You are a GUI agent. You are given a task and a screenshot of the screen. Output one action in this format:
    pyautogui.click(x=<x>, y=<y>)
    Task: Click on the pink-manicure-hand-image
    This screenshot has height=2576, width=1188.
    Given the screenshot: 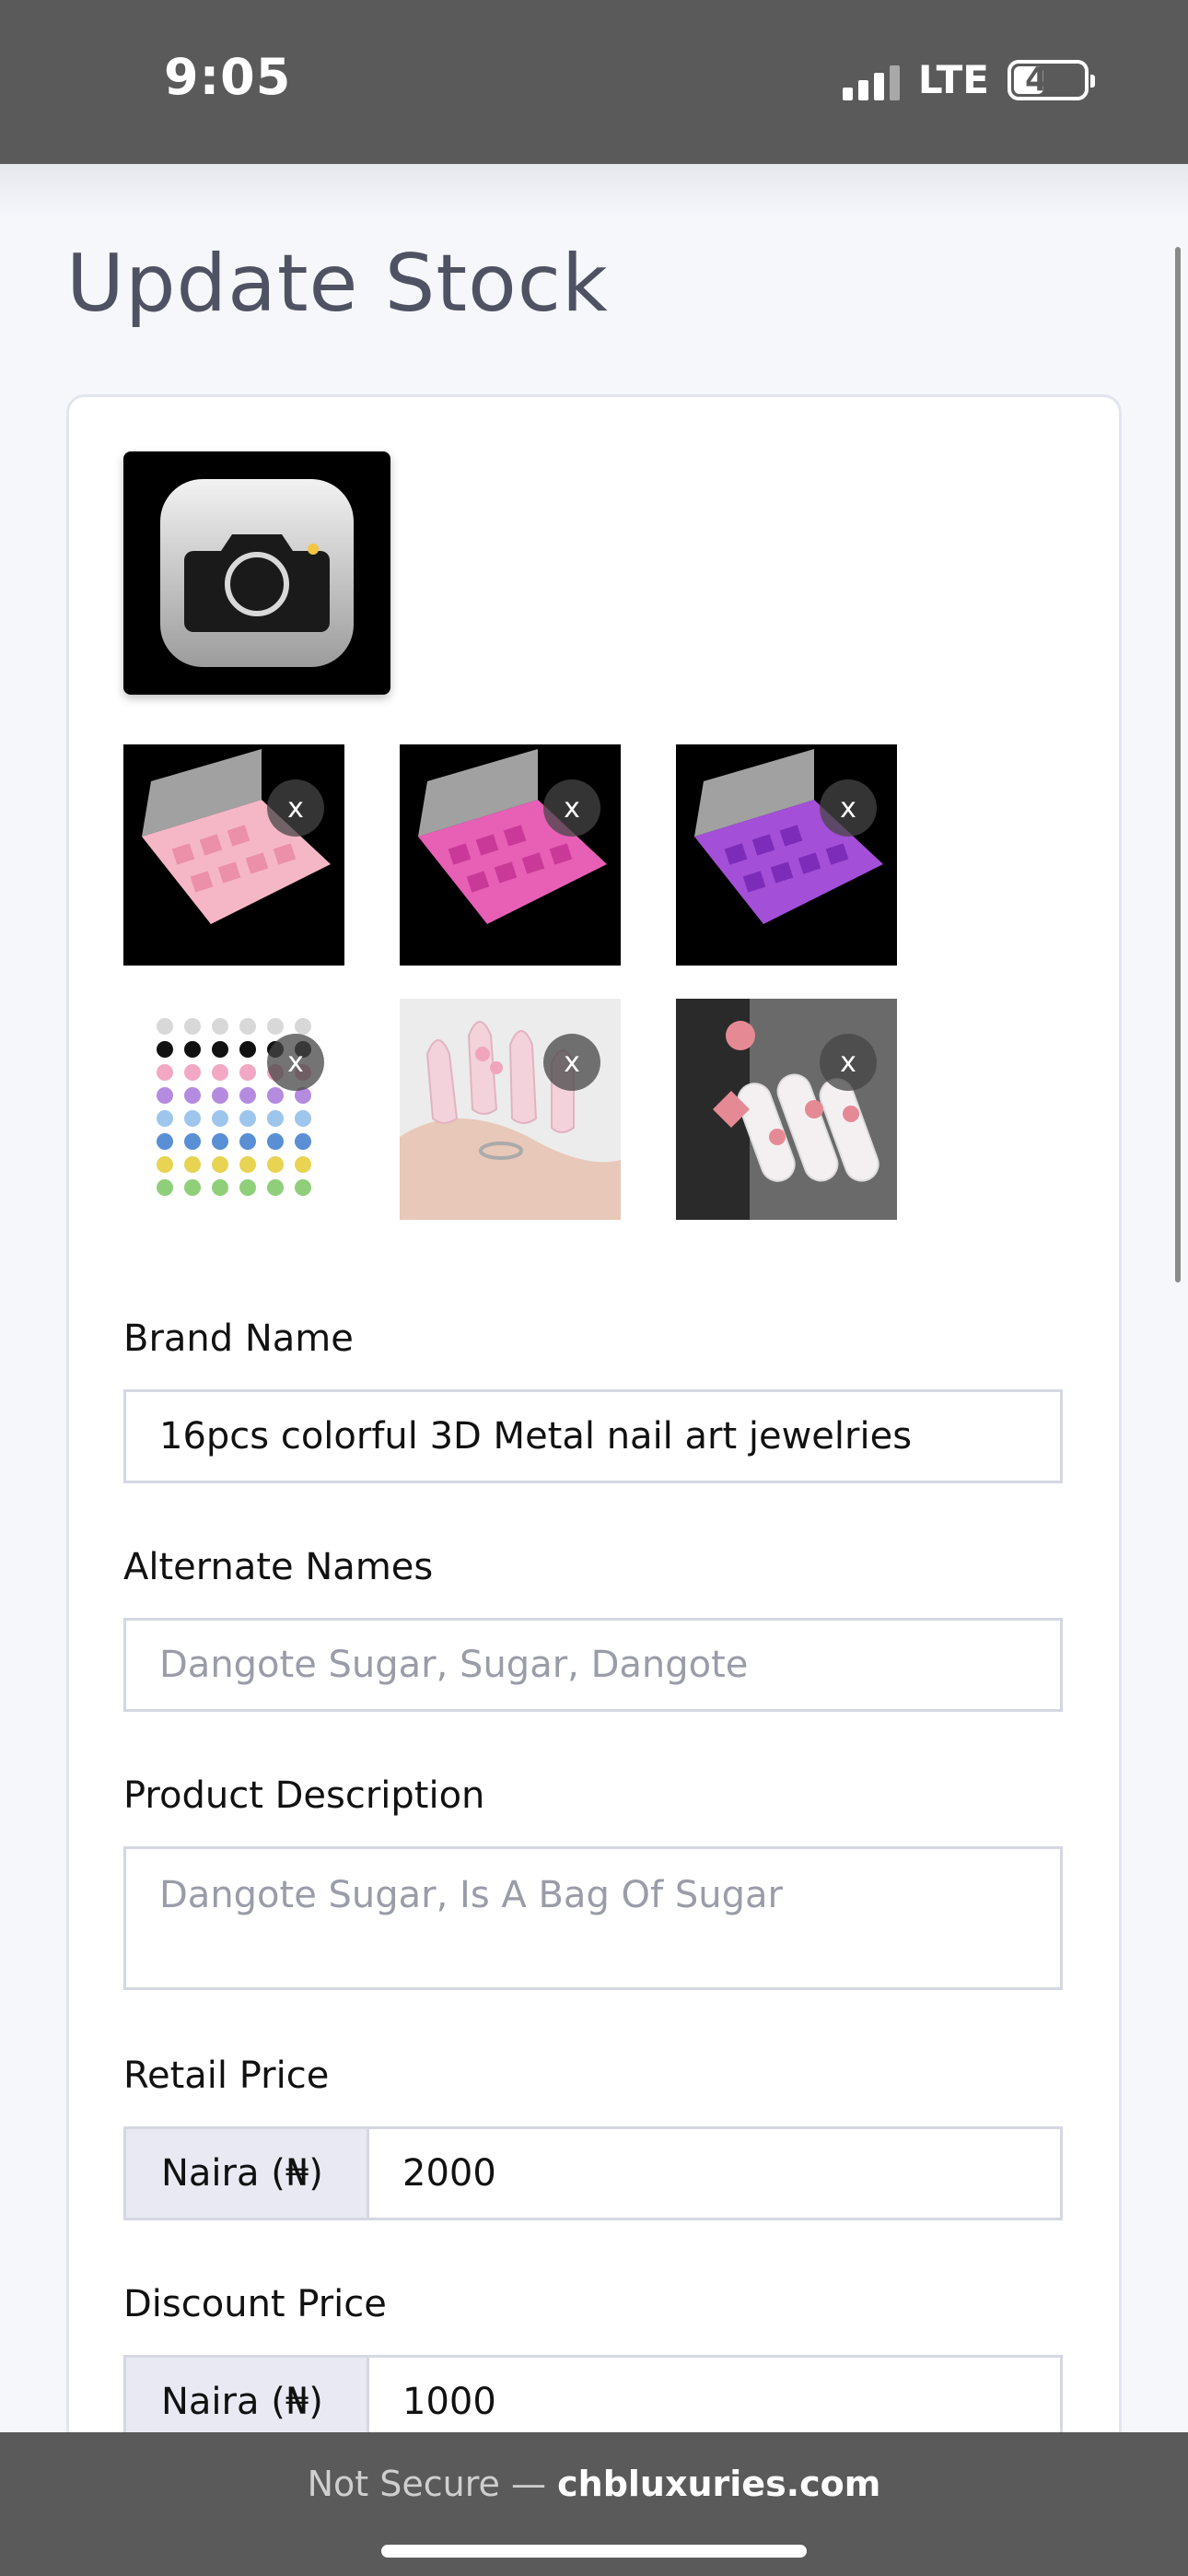 What is the action you would take?
    pyautogui.click(x=510, y=1109)
    